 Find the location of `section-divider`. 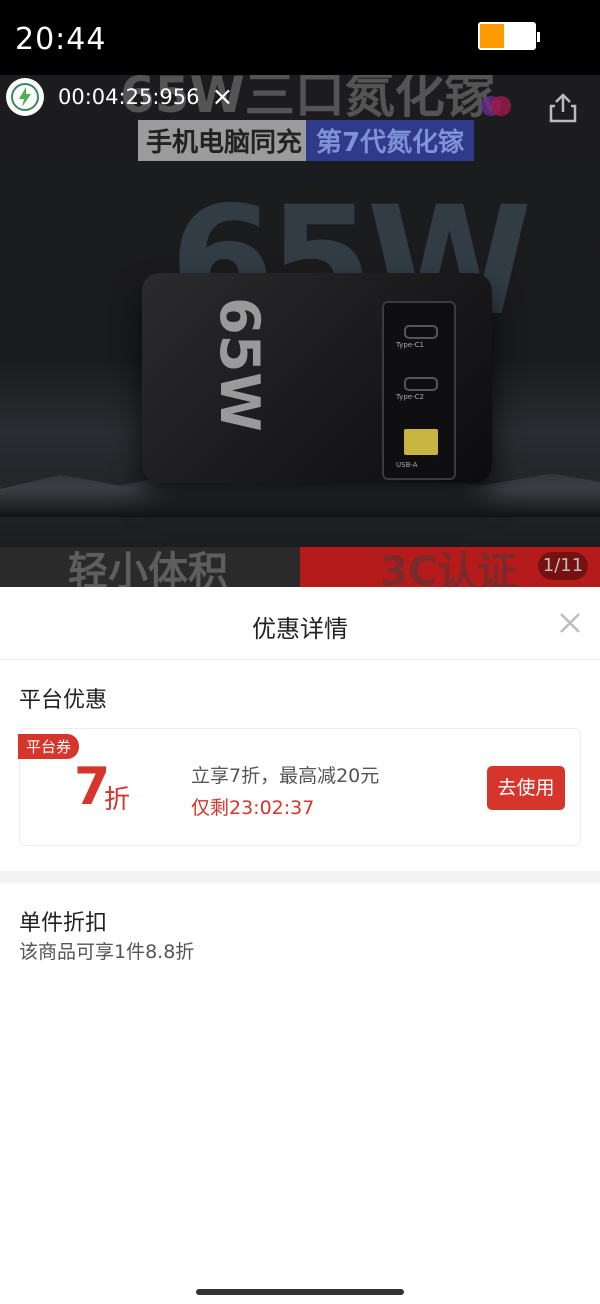

section-divider is located at coordinates (300, 877).